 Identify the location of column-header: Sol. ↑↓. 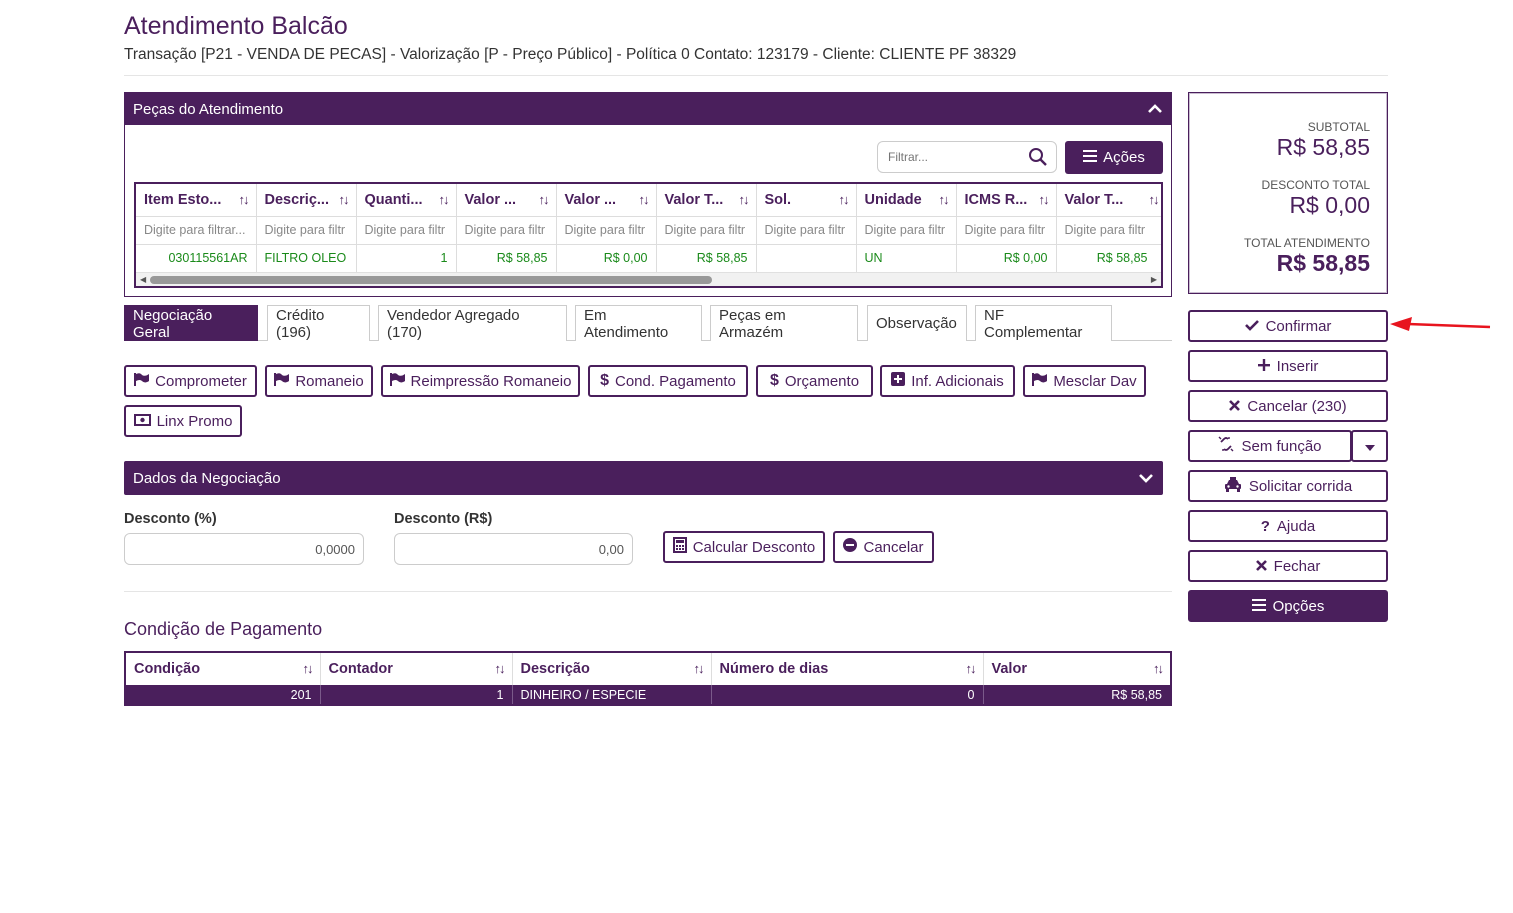
(806, 200).